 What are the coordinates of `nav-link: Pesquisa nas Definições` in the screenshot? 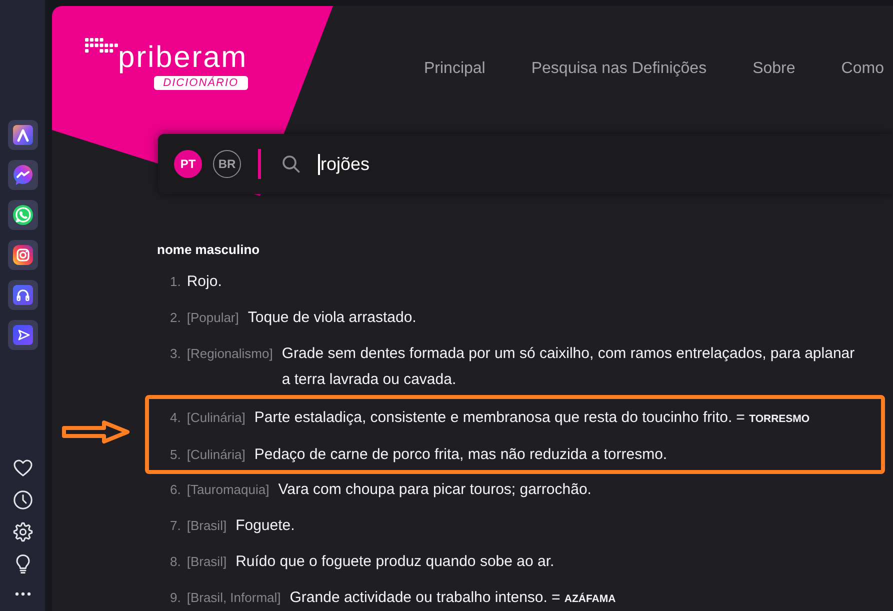 It's located at (619, 69).